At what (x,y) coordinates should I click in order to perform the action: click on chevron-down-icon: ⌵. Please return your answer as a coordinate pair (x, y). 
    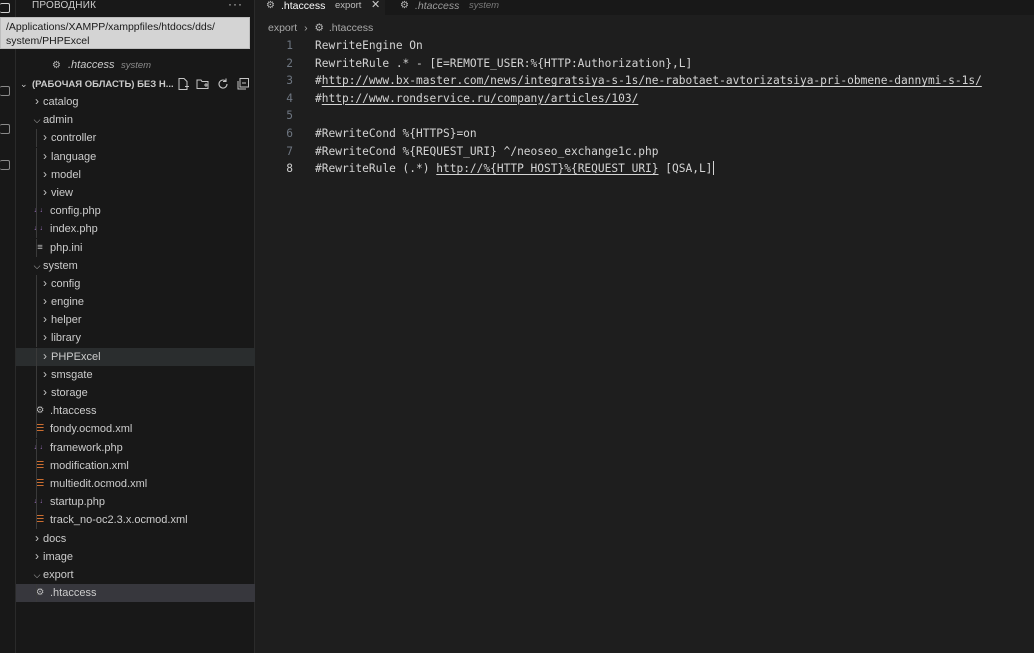
    Looking at the image, I should click on (37, 120).